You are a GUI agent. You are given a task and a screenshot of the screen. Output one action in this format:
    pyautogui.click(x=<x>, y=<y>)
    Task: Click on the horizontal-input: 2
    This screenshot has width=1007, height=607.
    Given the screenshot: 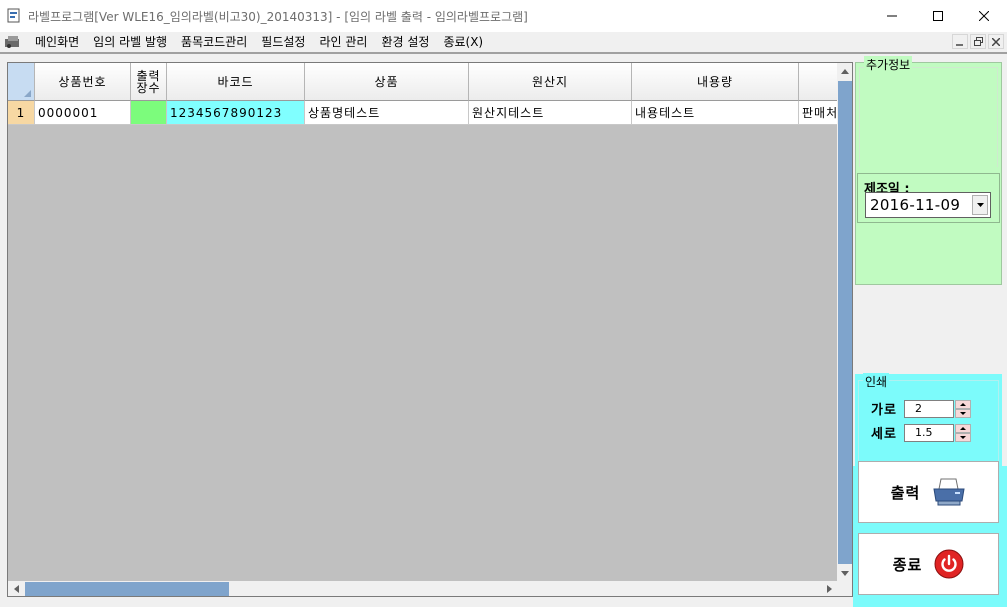 What is the action you would take?
    pyautogui.click(x=929, y=408)
    